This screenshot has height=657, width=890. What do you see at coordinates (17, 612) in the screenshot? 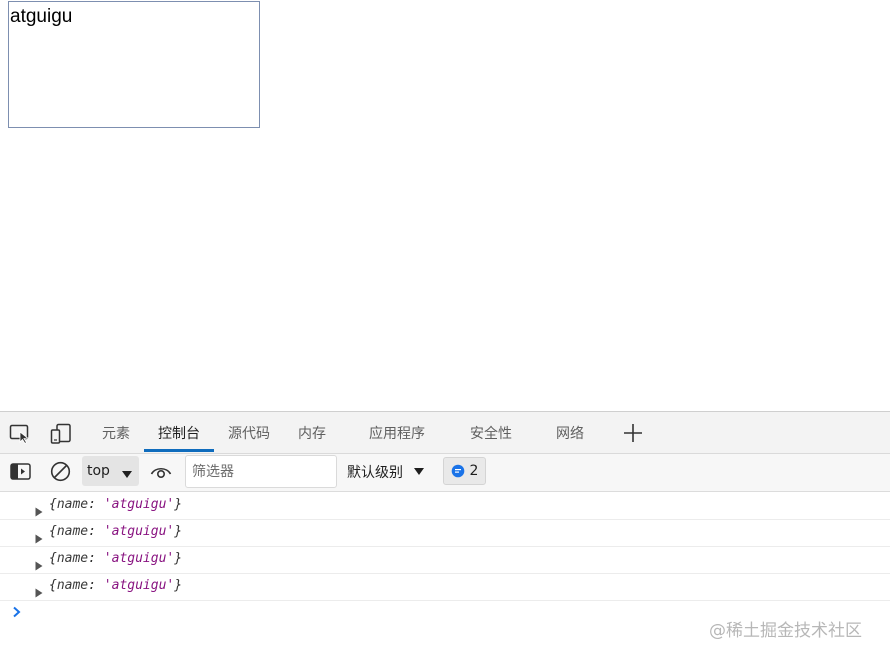
I see `console-prompt-chevron-icon` at bounding box center [17, 612].